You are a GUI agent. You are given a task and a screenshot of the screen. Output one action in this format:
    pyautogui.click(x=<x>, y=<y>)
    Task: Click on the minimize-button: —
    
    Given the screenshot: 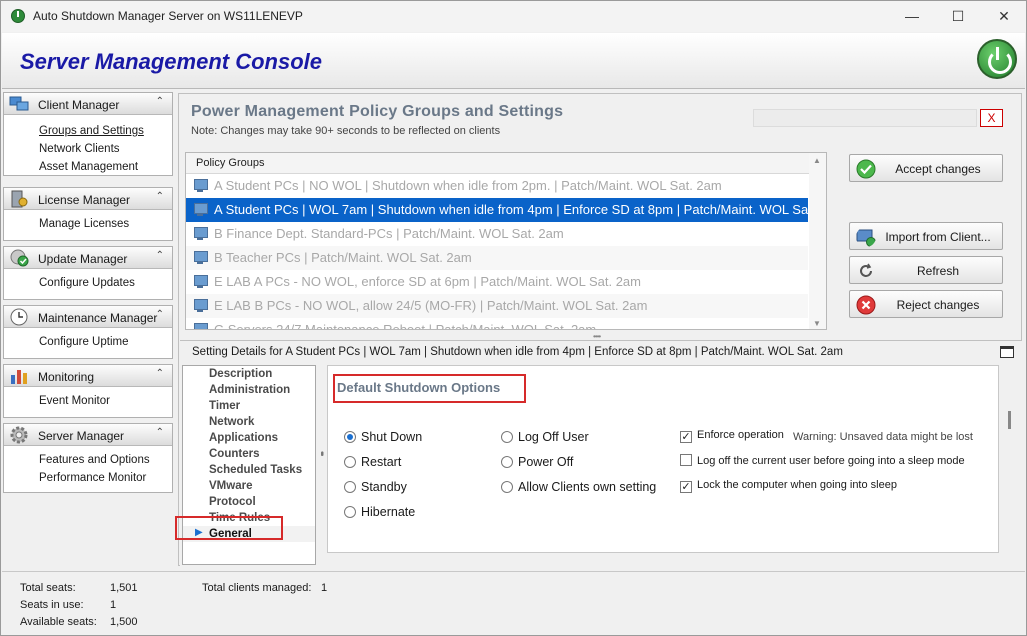 What is the action you would take?
    pyautogui.click(x=912, y=16)
    